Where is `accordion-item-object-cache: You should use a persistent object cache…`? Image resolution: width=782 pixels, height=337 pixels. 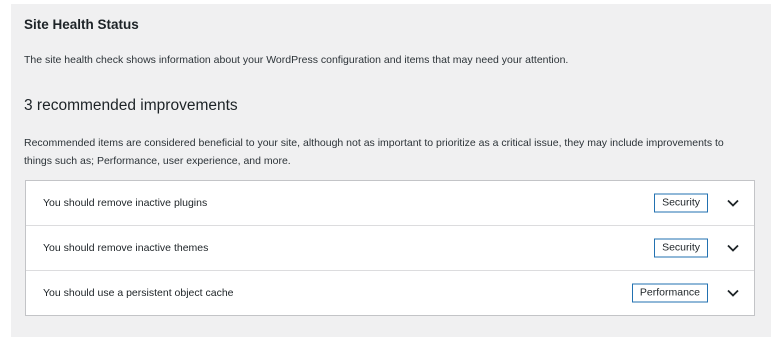 accordion-item-object-cache: You should use a persistent object cache… is located at coordinates (390, 292).